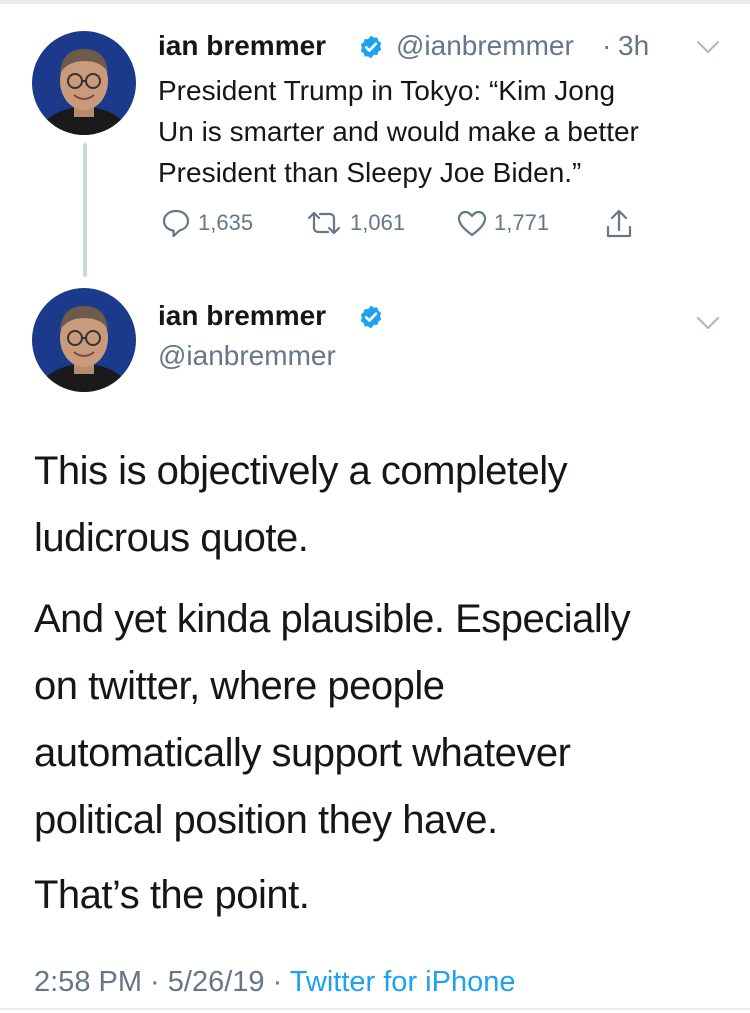  Describe the element at coordinates (172, 895) in the screenshot. I see `tweet-text-line: That’s the point.` at that location.